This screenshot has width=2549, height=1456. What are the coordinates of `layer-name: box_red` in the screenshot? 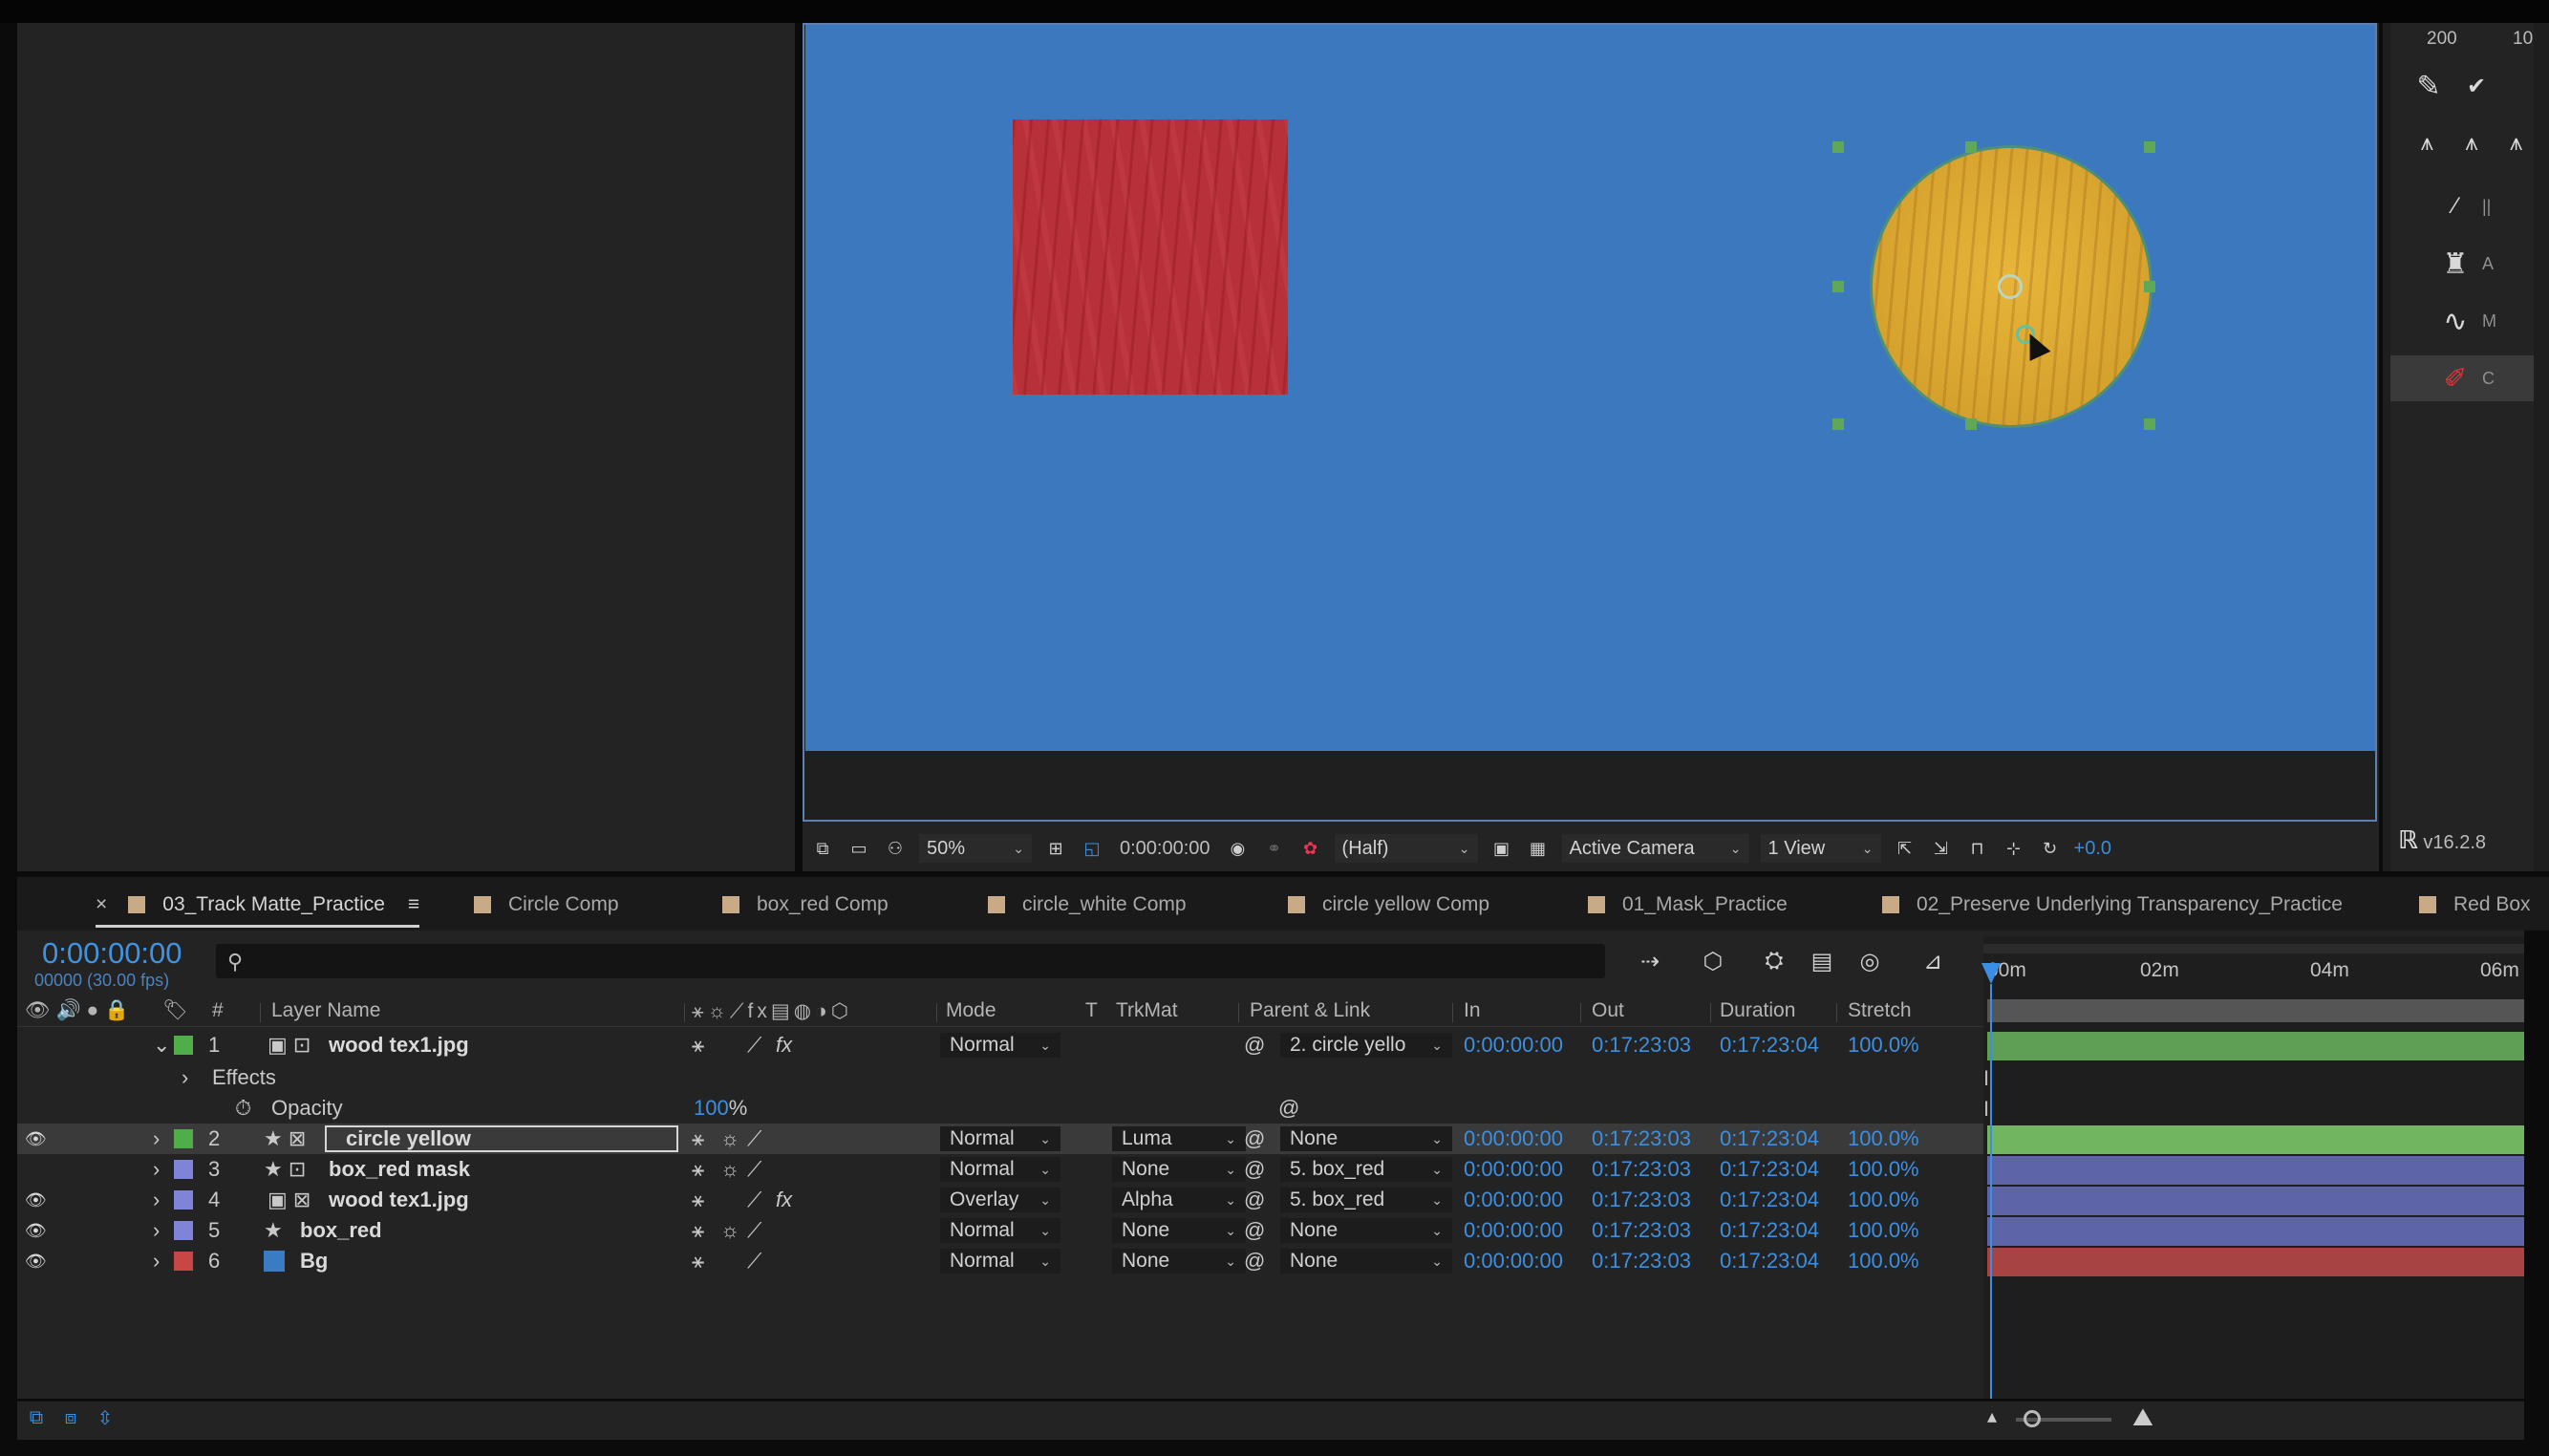 It's located at (341, 1230).